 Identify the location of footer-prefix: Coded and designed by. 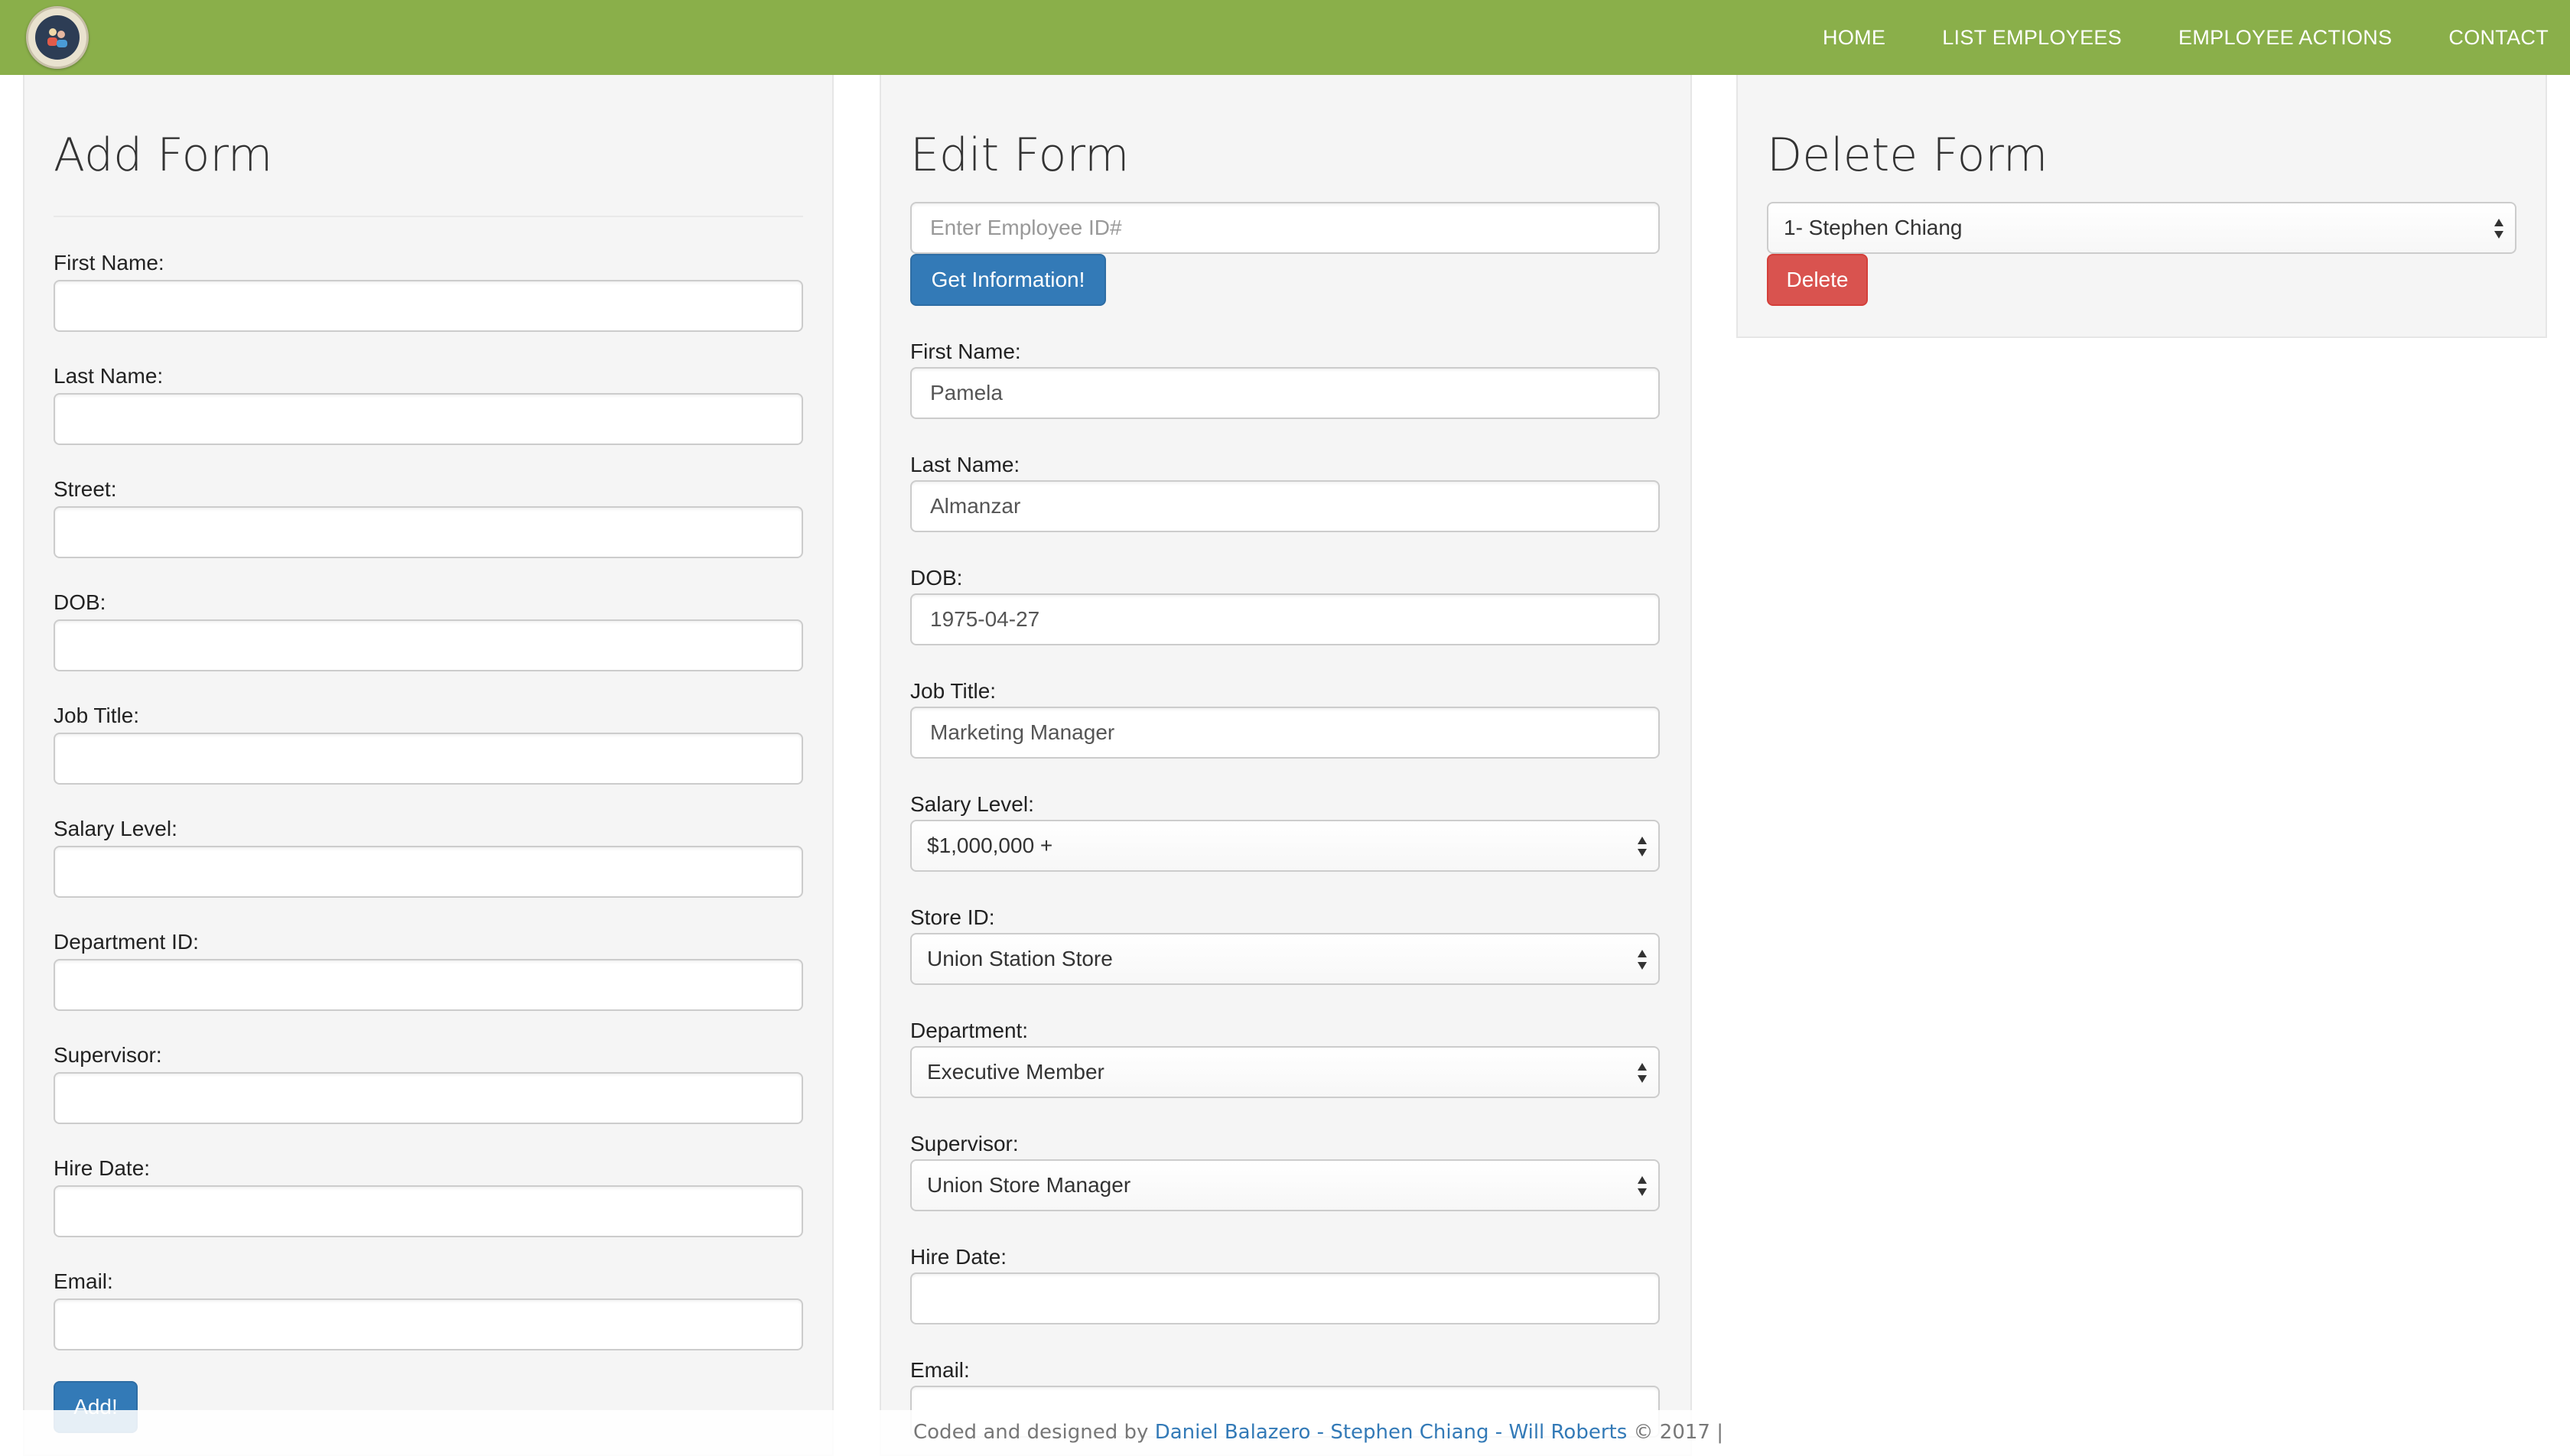
(1034, 1432).